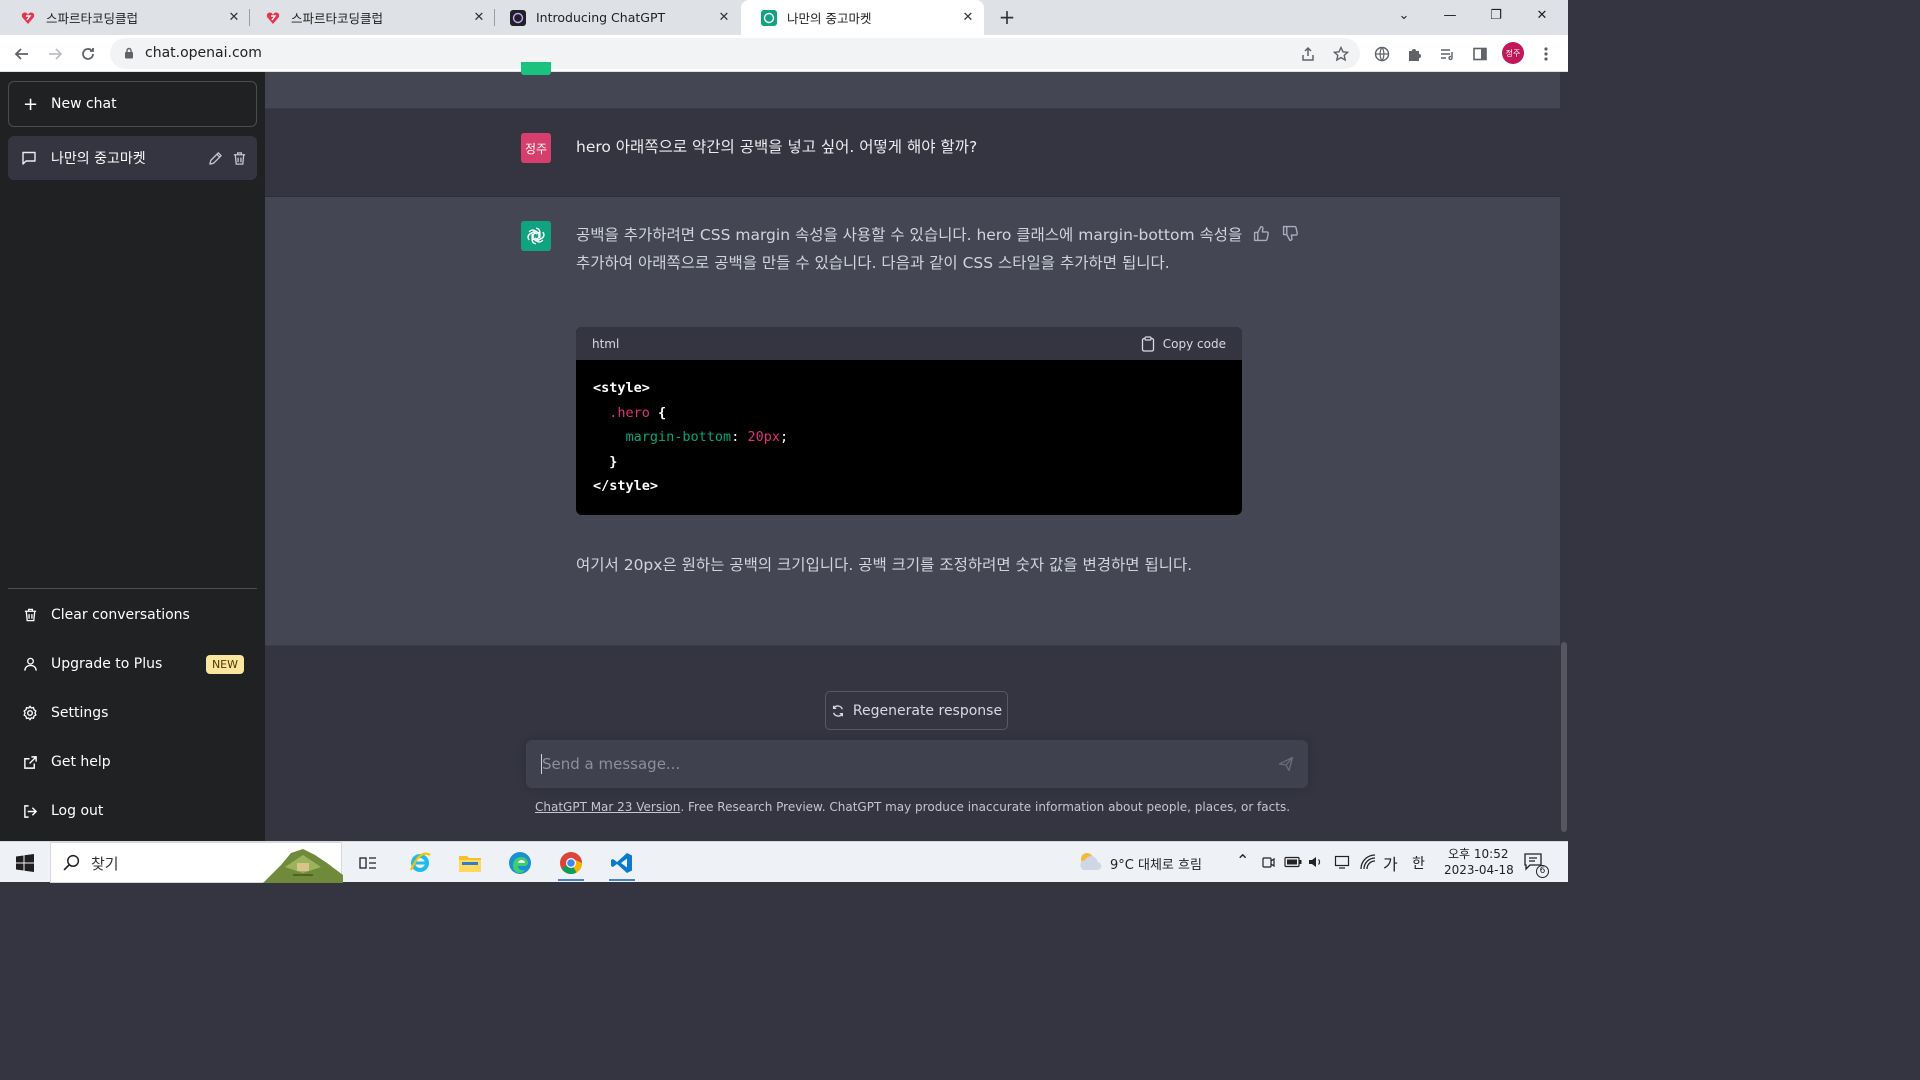 The image size is (1920, 1080). Describe the element at coordinates (215, 158) in the screenshot. I see `edit-pencil-icon` at that location.